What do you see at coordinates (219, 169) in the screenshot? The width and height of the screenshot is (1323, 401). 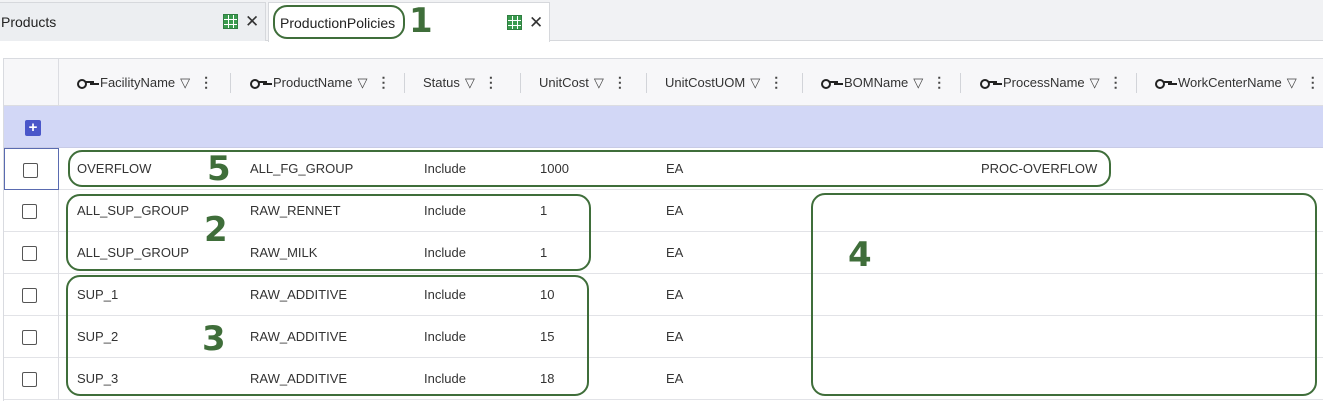 I see `annotation-number-5: 5` at bounding box center [219, 169].